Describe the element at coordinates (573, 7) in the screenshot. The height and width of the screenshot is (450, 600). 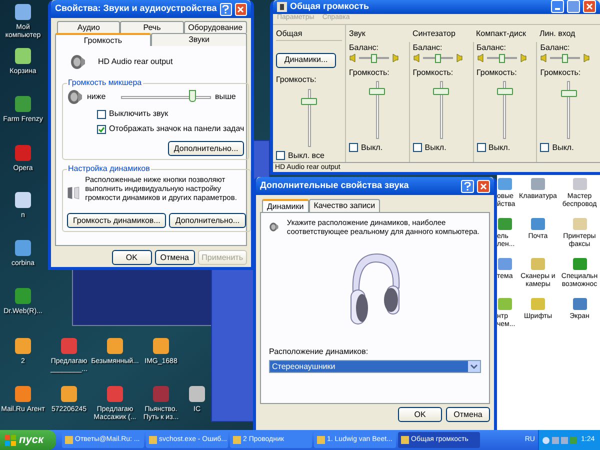
I see `maximize-button` at that location.